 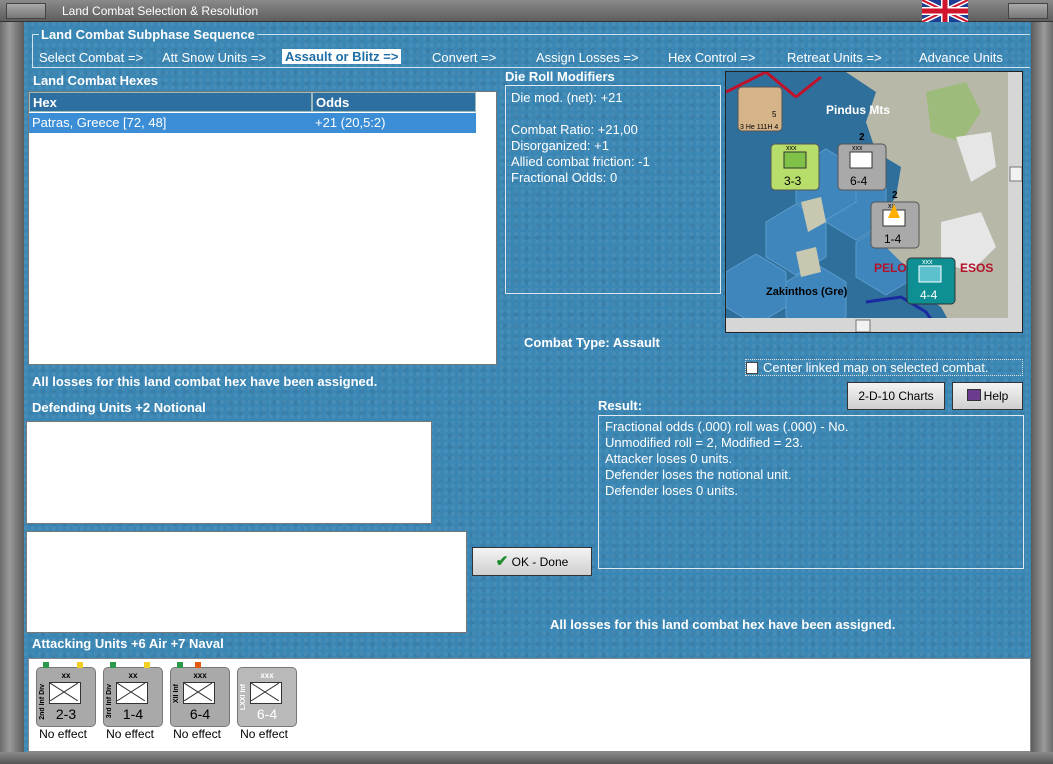 What do you see at coordinates (170, 102) in the screenshot?
I see `column-header-hex: Hex` at bounding box center [170, 102].